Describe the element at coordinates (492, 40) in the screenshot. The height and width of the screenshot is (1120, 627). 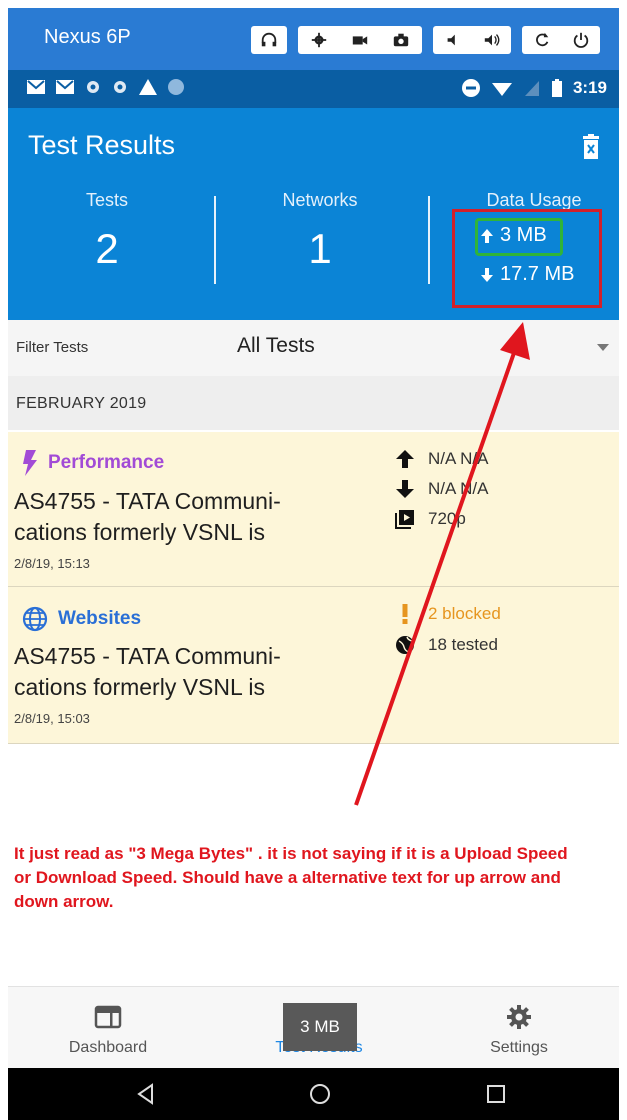
I see `volume-up-icon` at that location.